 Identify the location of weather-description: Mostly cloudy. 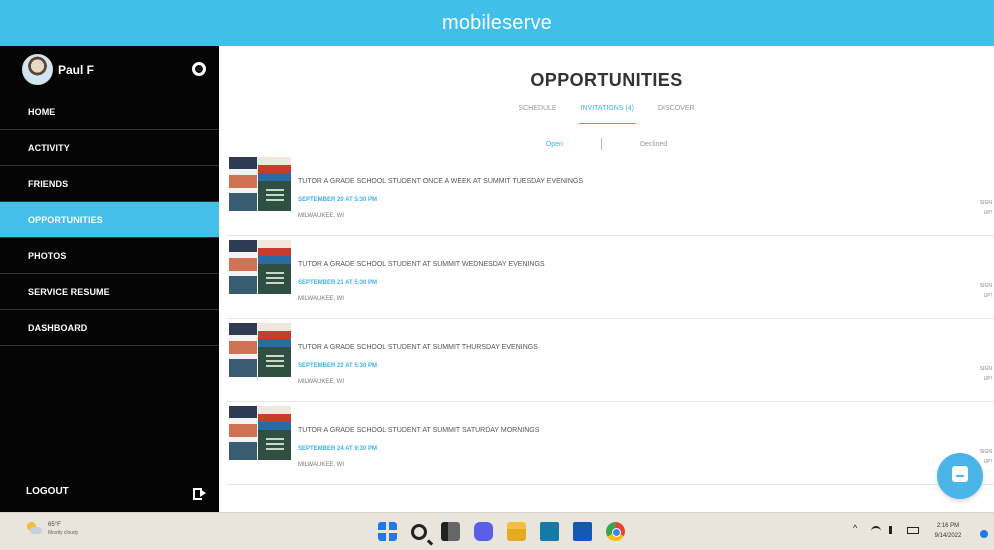
(63, 533).